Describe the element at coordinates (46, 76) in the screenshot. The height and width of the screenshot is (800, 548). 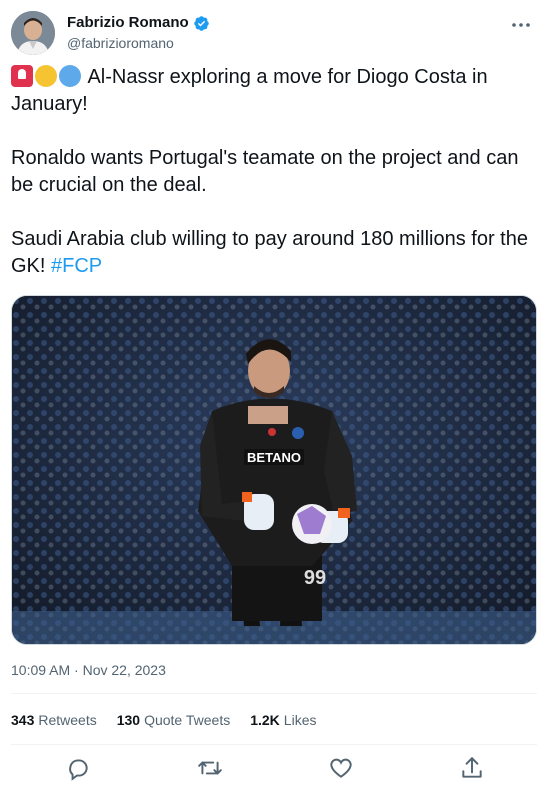
I see `yellow-circle-emoji-icon` at that location.